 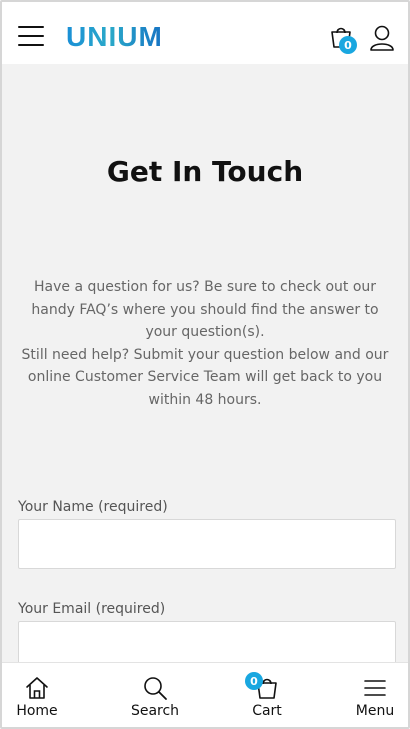 I want to click on bottom-navigation: Home Search 0 Cart Menu, so click(x=205, y=694).